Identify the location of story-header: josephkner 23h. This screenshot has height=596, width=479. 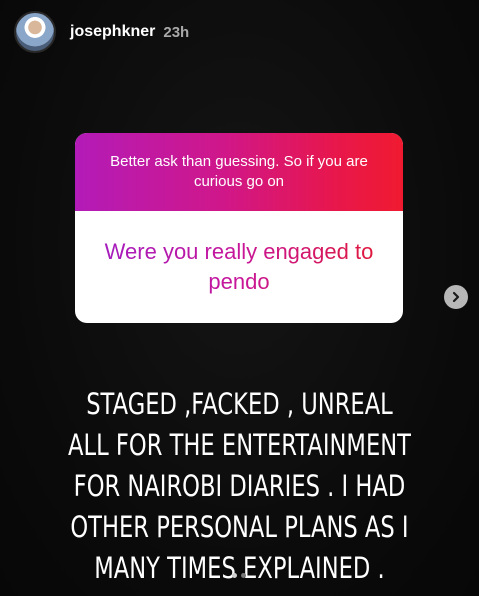
(101, 32).